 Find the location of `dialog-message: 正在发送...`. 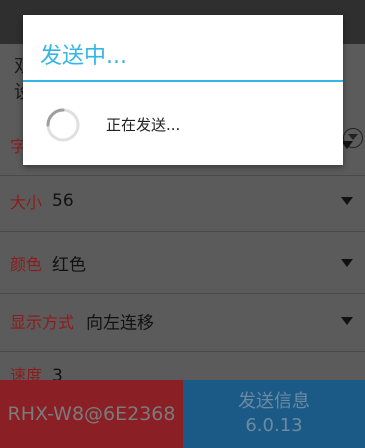

dialog-message: 正在发送... is located at coordinates (143, 125).